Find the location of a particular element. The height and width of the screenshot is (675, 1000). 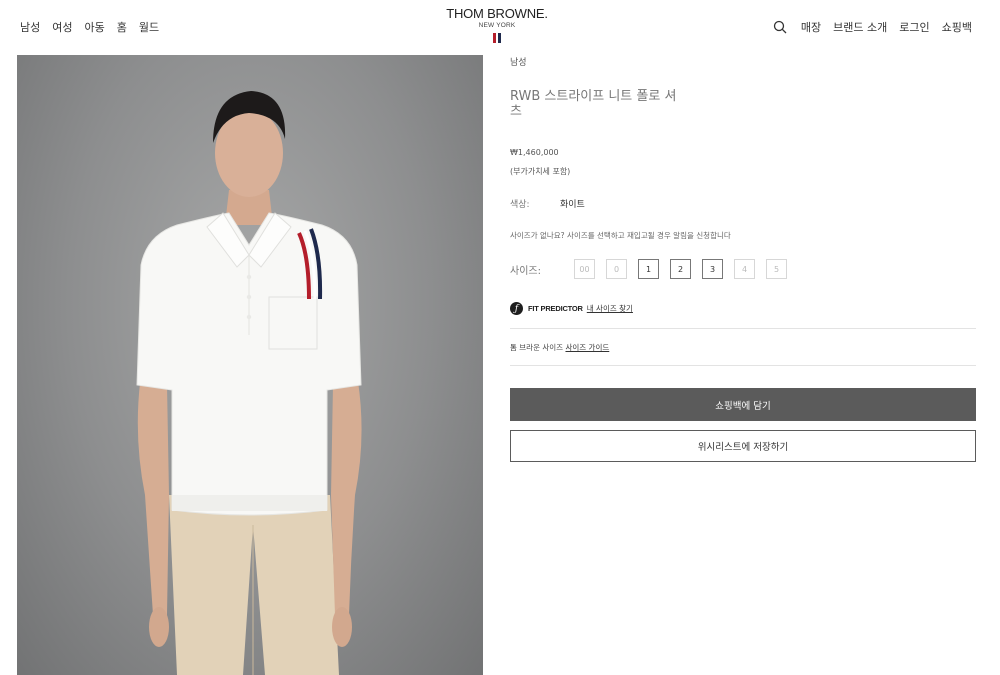

size-option-3: 3 is located at coordinates (712, 269).